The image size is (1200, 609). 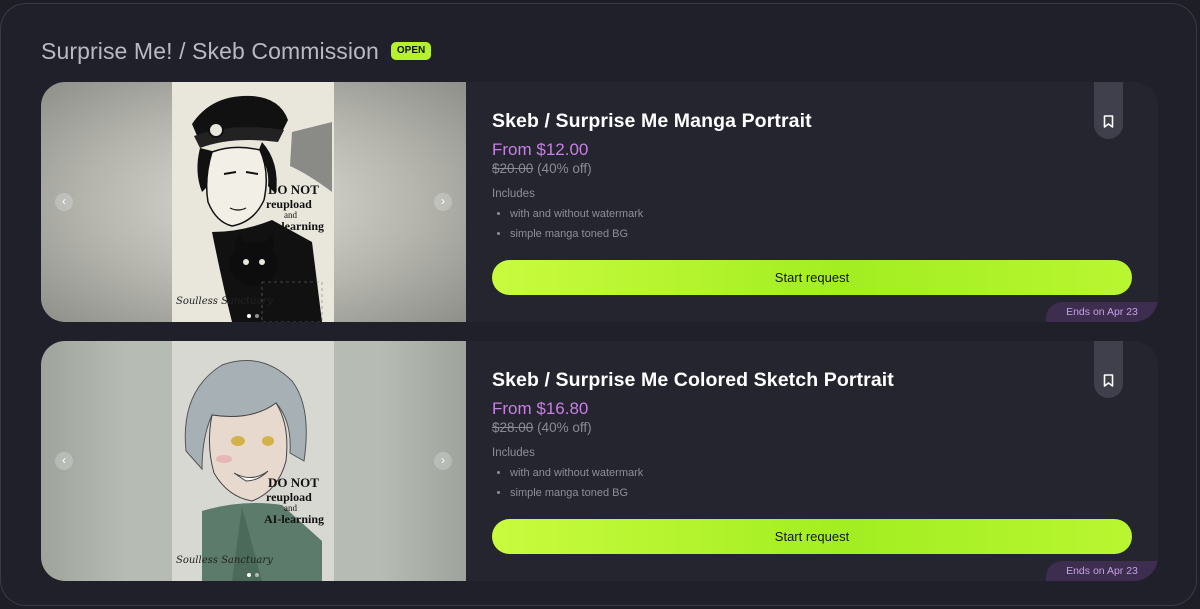 I want to click on original-price: $20.00, so click(x=513, y=168).